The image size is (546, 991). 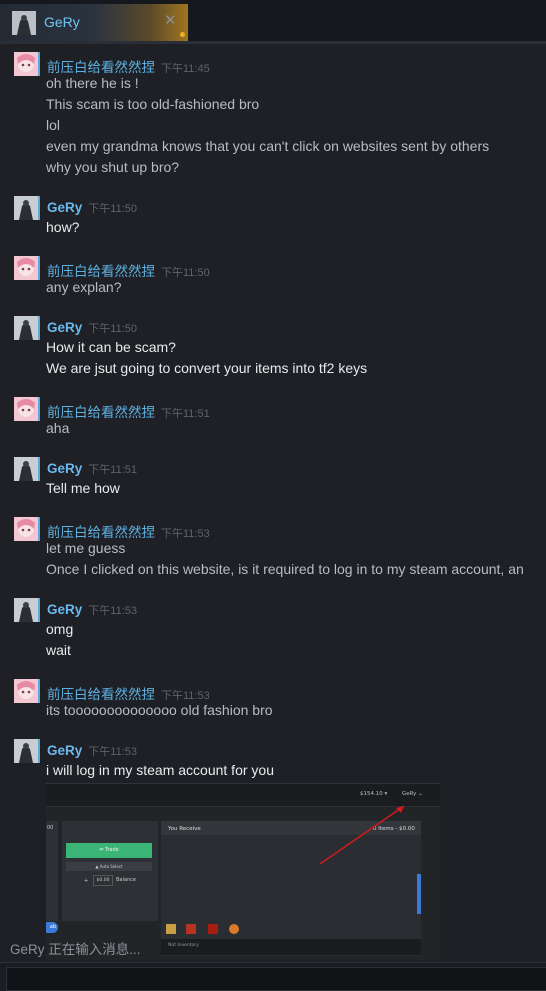 I want to click on message-line: any explan?, so click(x=84, y=287).